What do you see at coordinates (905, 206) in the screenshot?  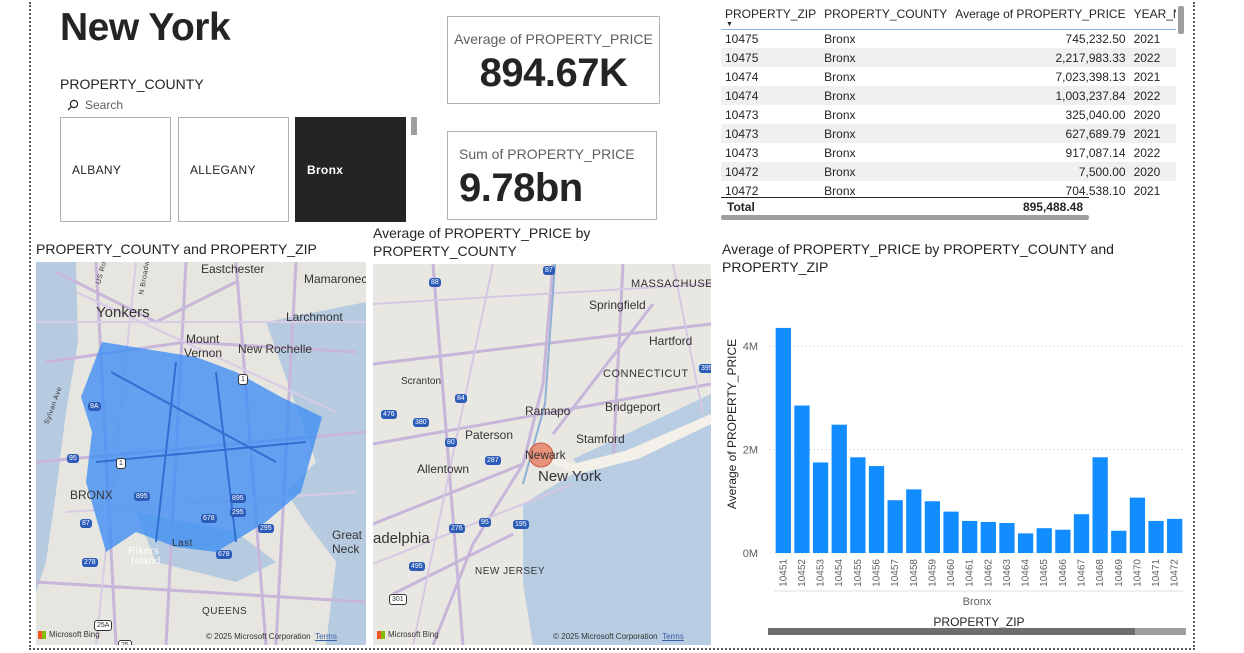 I see `table-total-row: Total 895,488.48` at bounding box center [905, 206].